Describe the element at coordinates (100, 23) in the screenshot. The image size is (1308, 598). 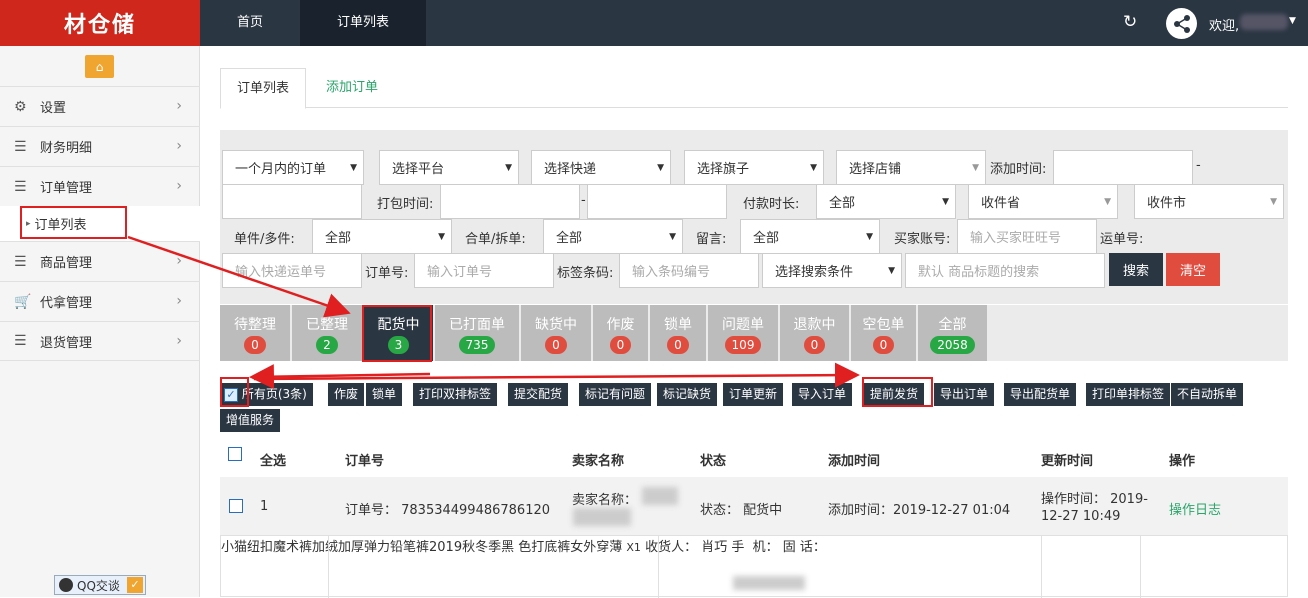
I see `logo: 材仓储` at that location.